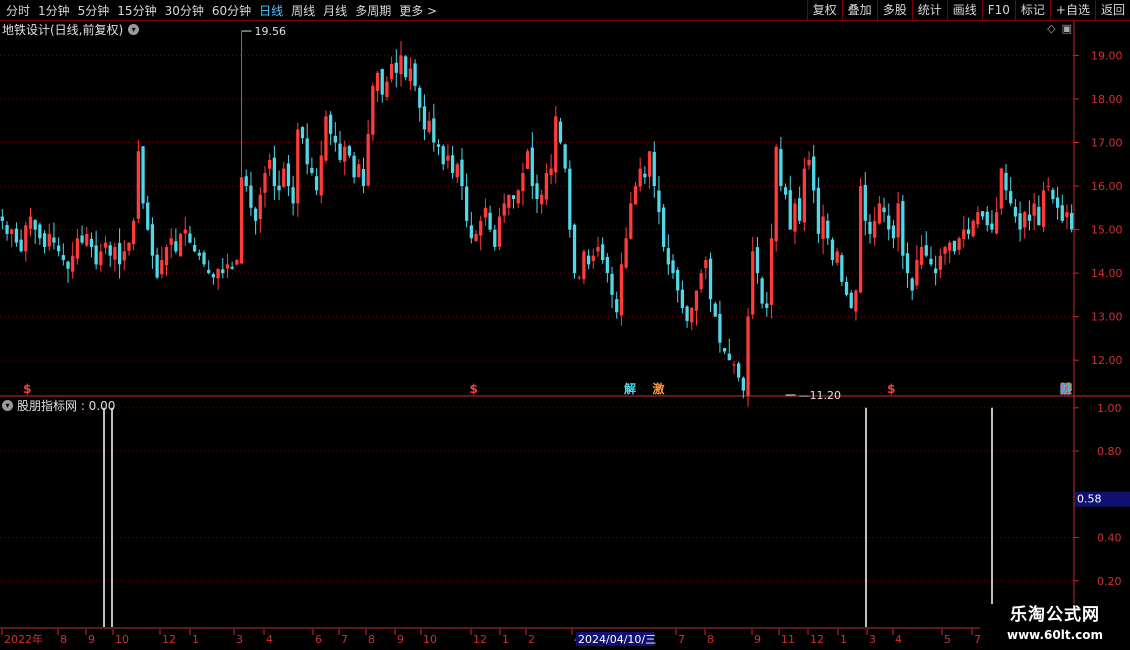 Image resolution: width=1130 pixels, height=650 pixels. What do you see at coordinates (27, 389) in the screenshot?
I see `event-marker: $` at bounding box center [27, 389].